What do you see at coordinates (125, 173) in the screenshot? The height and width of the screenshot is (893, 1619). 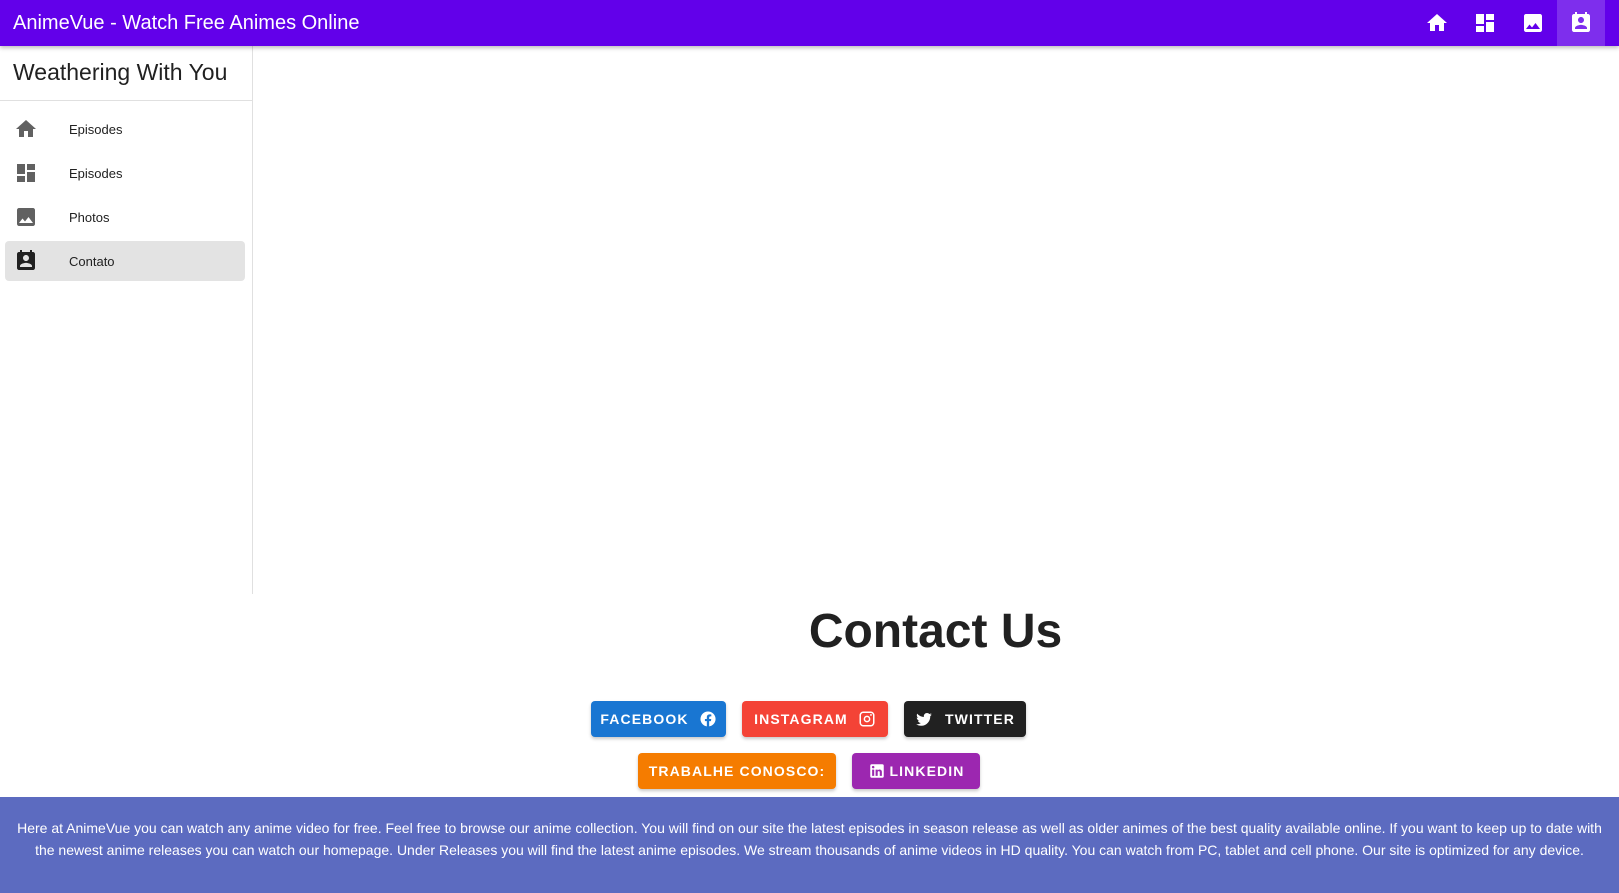 I see `sidebar-item-episodes-dashboard: Episodes` at bounding box center [125, 173].